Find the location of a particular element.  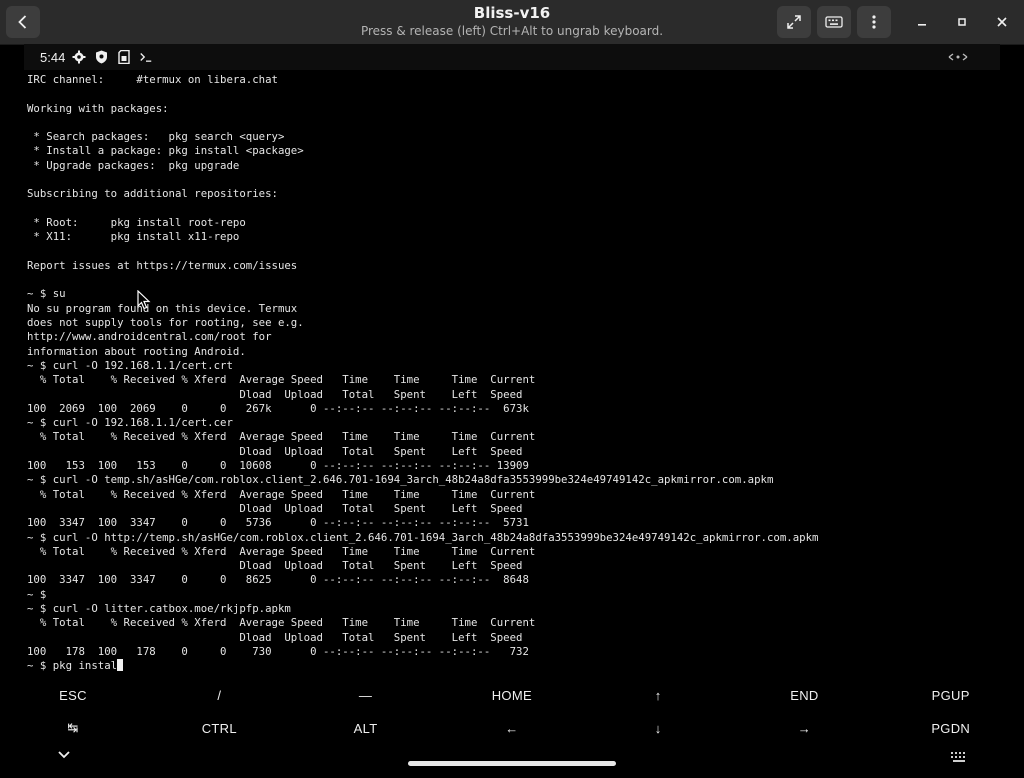

close-icon is located at coordinates (1002, 22).